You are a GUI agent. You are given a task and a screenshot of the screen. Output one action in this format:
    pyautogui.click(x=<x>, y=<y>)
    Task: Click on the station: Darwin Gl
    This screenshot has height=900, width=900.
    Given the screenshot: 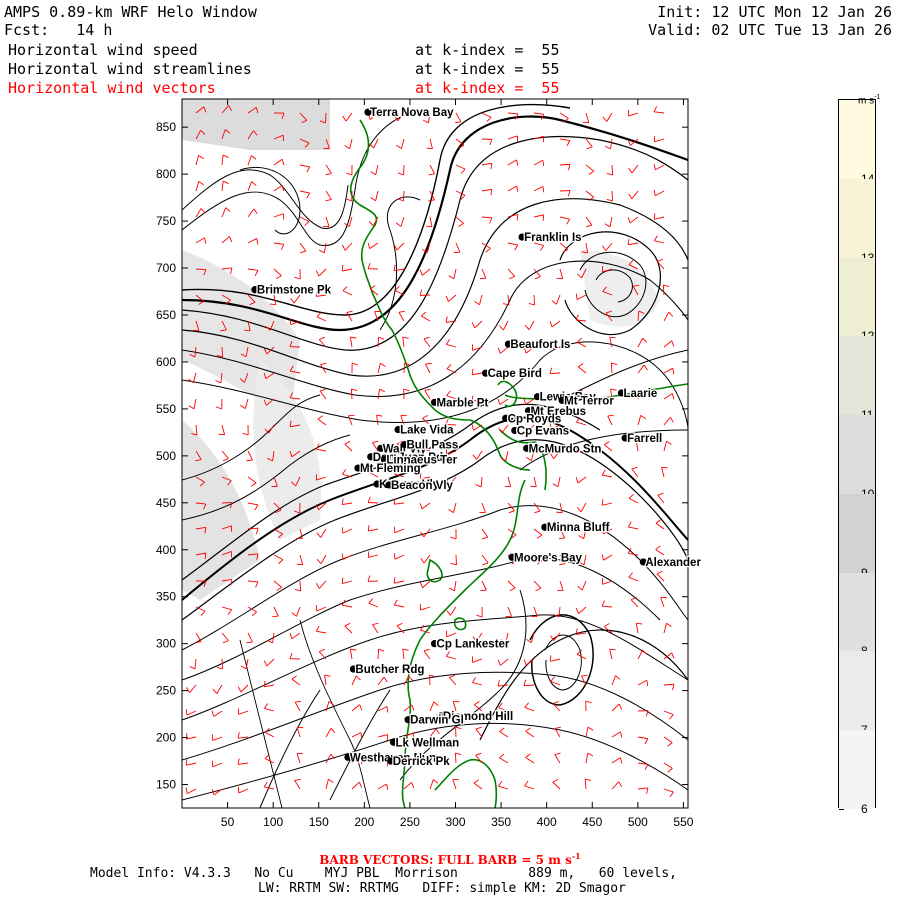 What is the action you would take?
    pyautogui.click(x=434, y=720)
    